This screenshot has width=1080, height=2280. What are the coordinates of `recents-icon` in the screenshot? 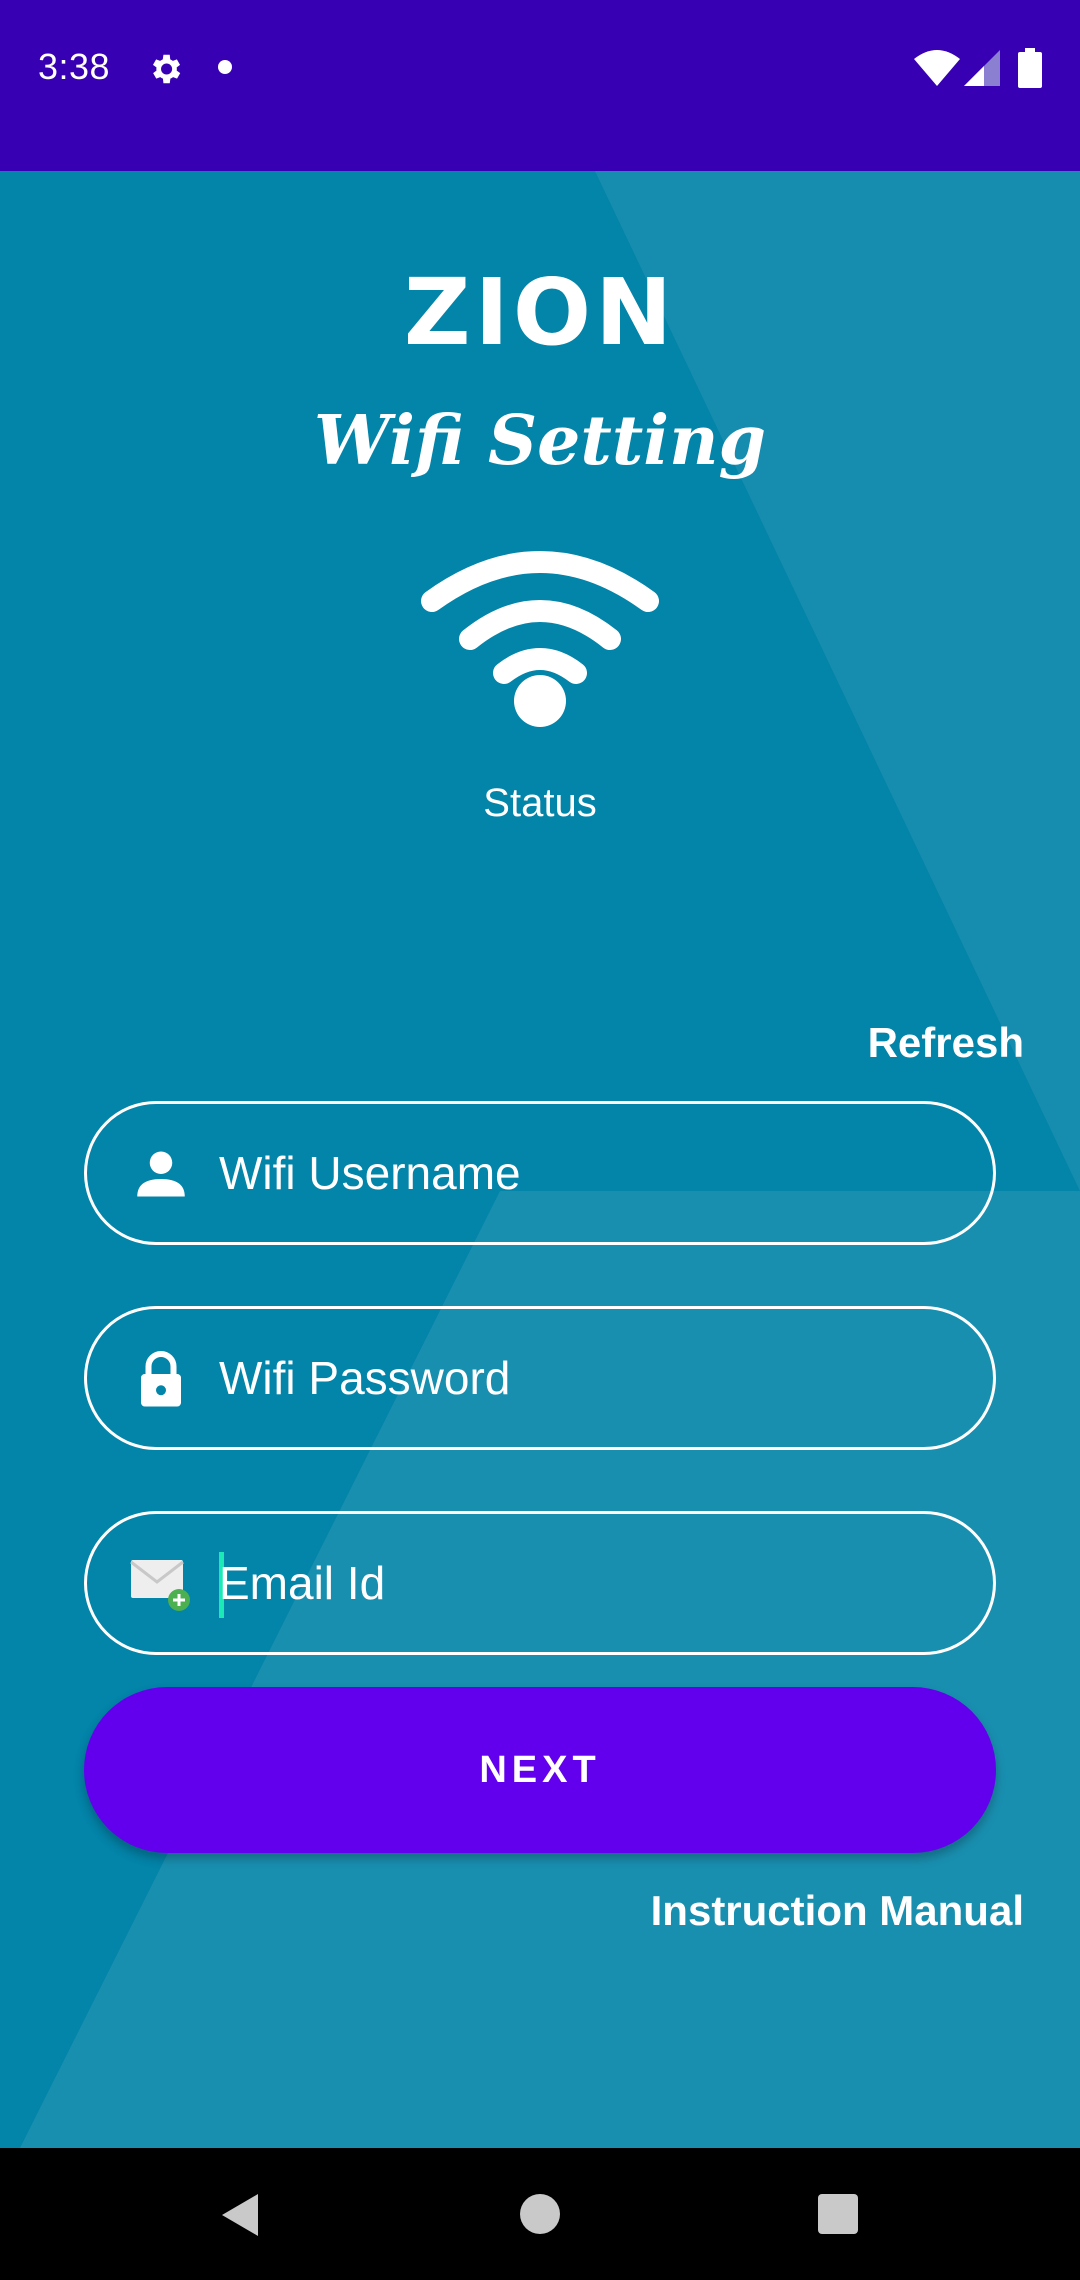 It's located at (838, 2214).